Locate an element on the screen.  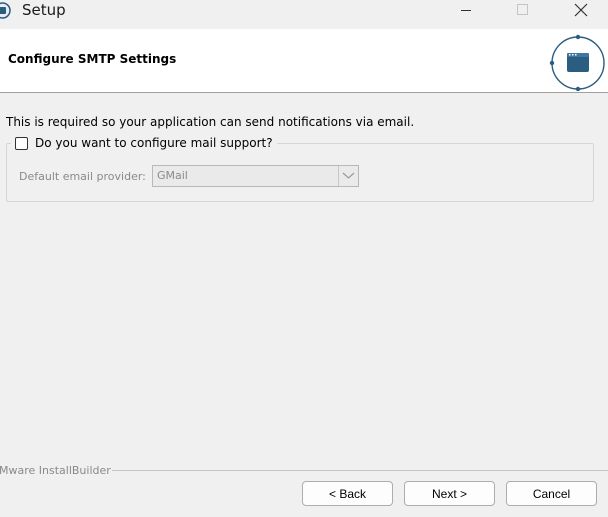
mail-support-option: Do you want to configure mail support? is located at coordinates (144, 143).